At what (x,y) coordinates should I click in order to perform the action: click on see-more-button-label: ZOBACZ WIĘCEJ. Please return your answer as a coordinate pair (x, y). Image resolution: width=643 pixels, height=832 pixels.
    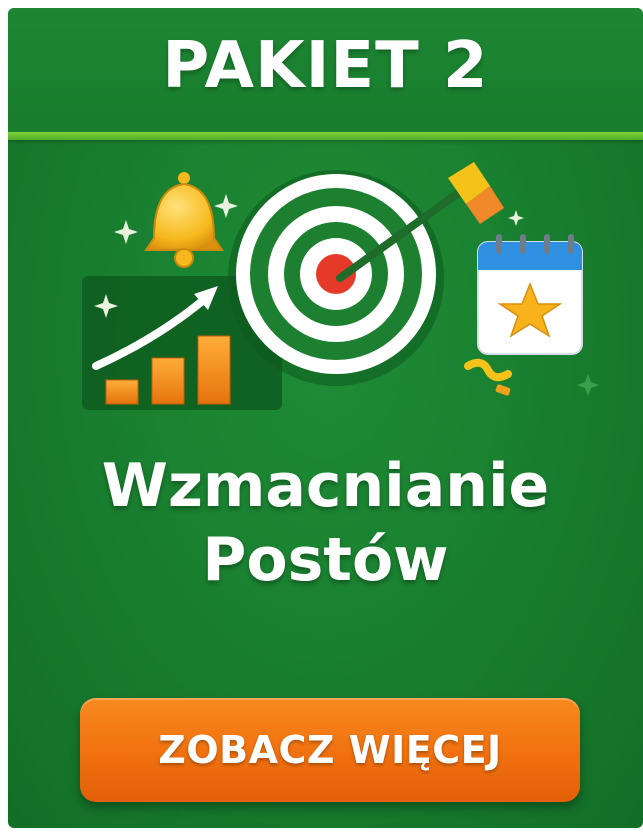
    Looking at the image, I should click on (330, 750).